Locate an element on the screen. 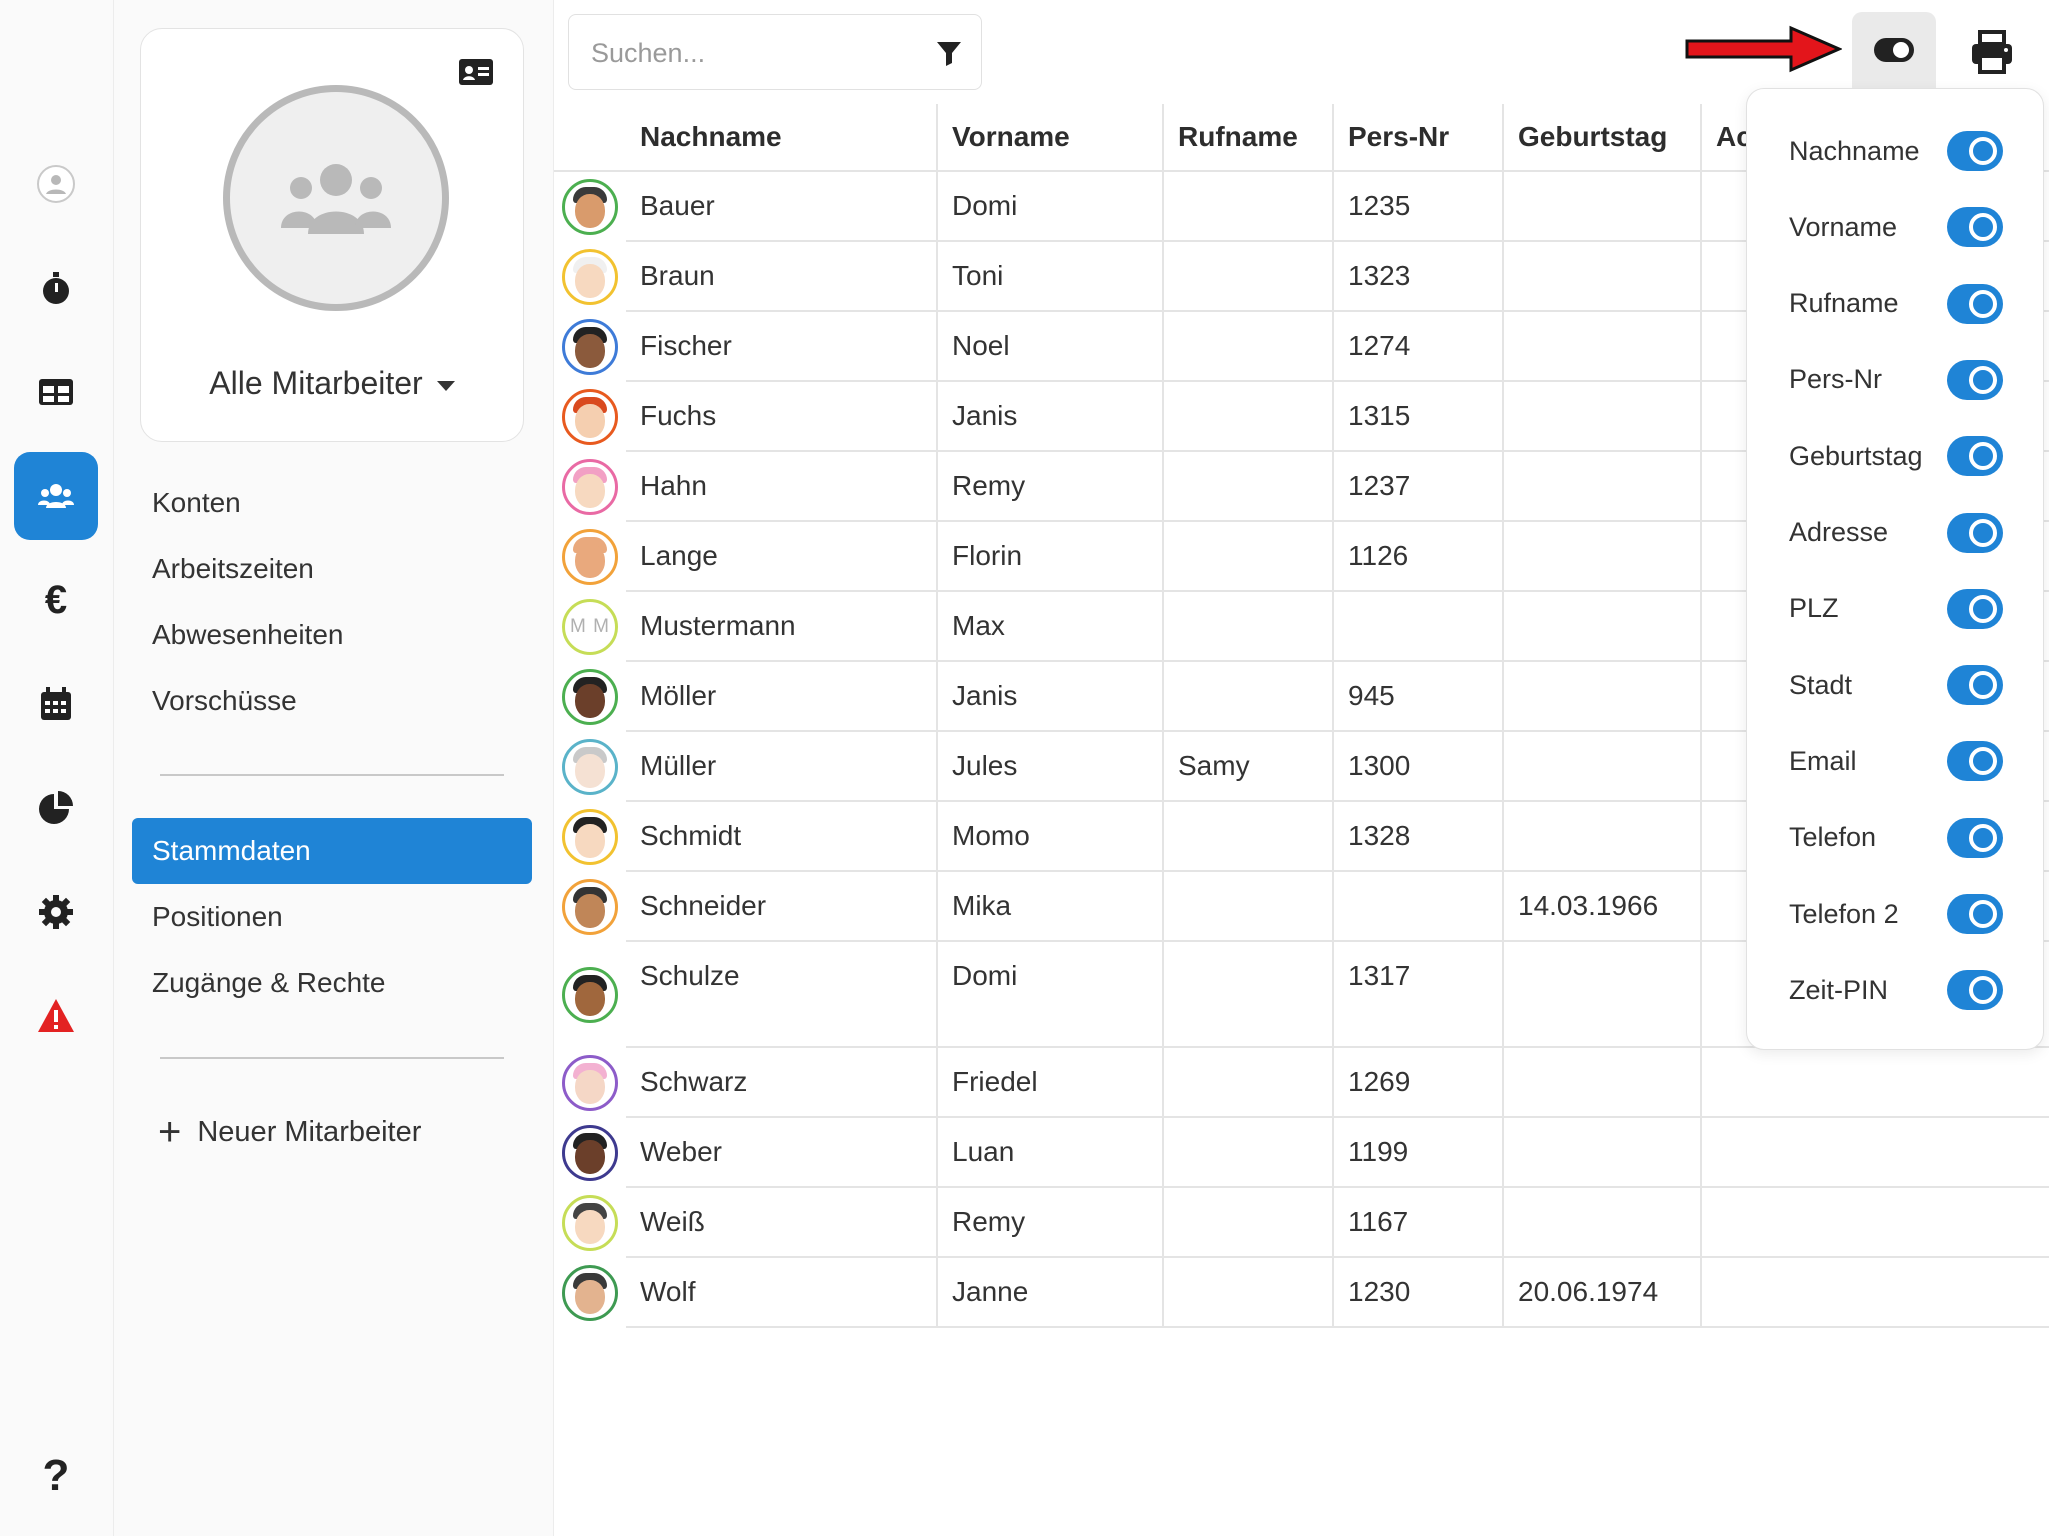 Image resolution: width=2049 pixels, height=1536 pixels. column-toggle-button is located at coordinates (1894, 50).